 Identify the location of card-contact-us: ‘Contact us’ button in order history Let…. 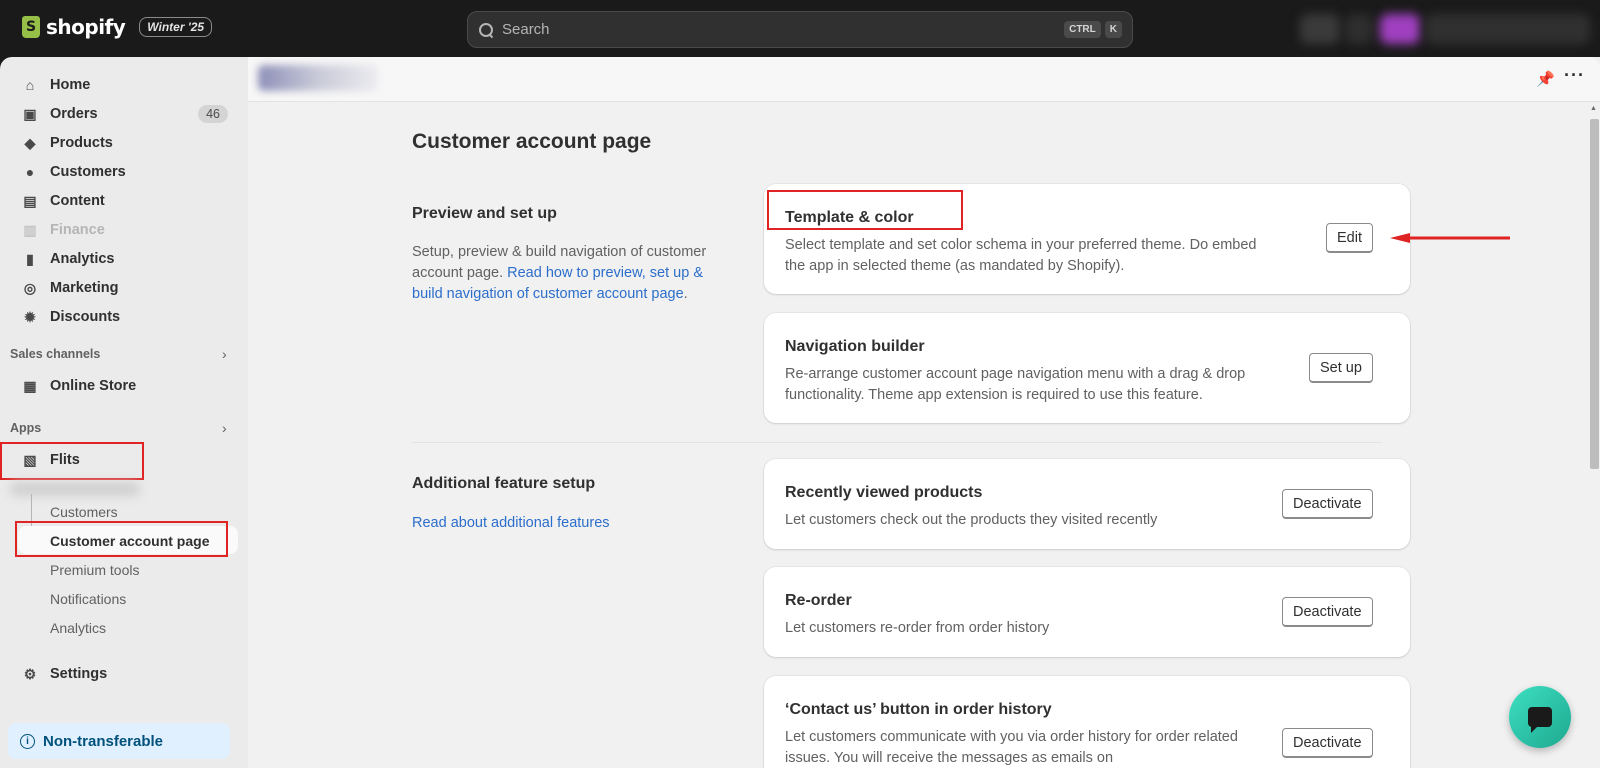
(1087, 722).